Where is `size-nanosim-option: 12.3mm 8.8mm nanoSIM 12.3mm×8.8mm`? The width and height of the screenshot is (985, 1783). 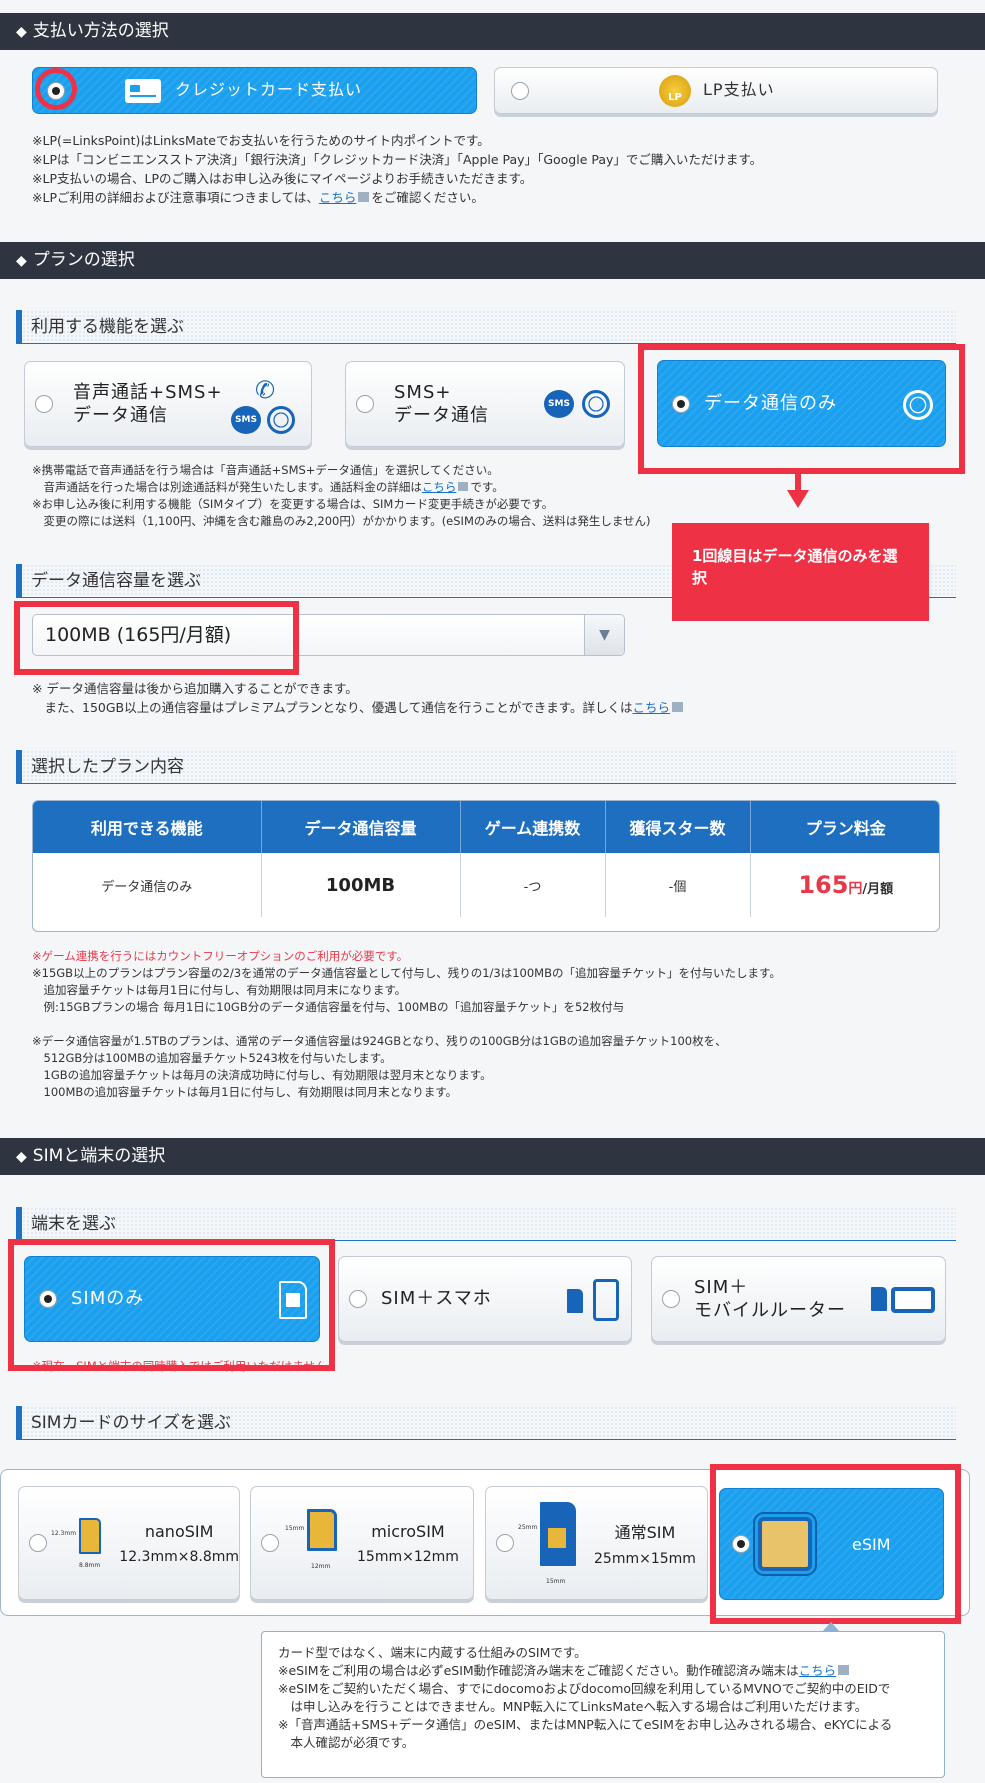
size-nanosim-option: 12.3mm 8.8mm nanoSIM 12.3mm×8.8mm is located at coordinates (129, 1543).